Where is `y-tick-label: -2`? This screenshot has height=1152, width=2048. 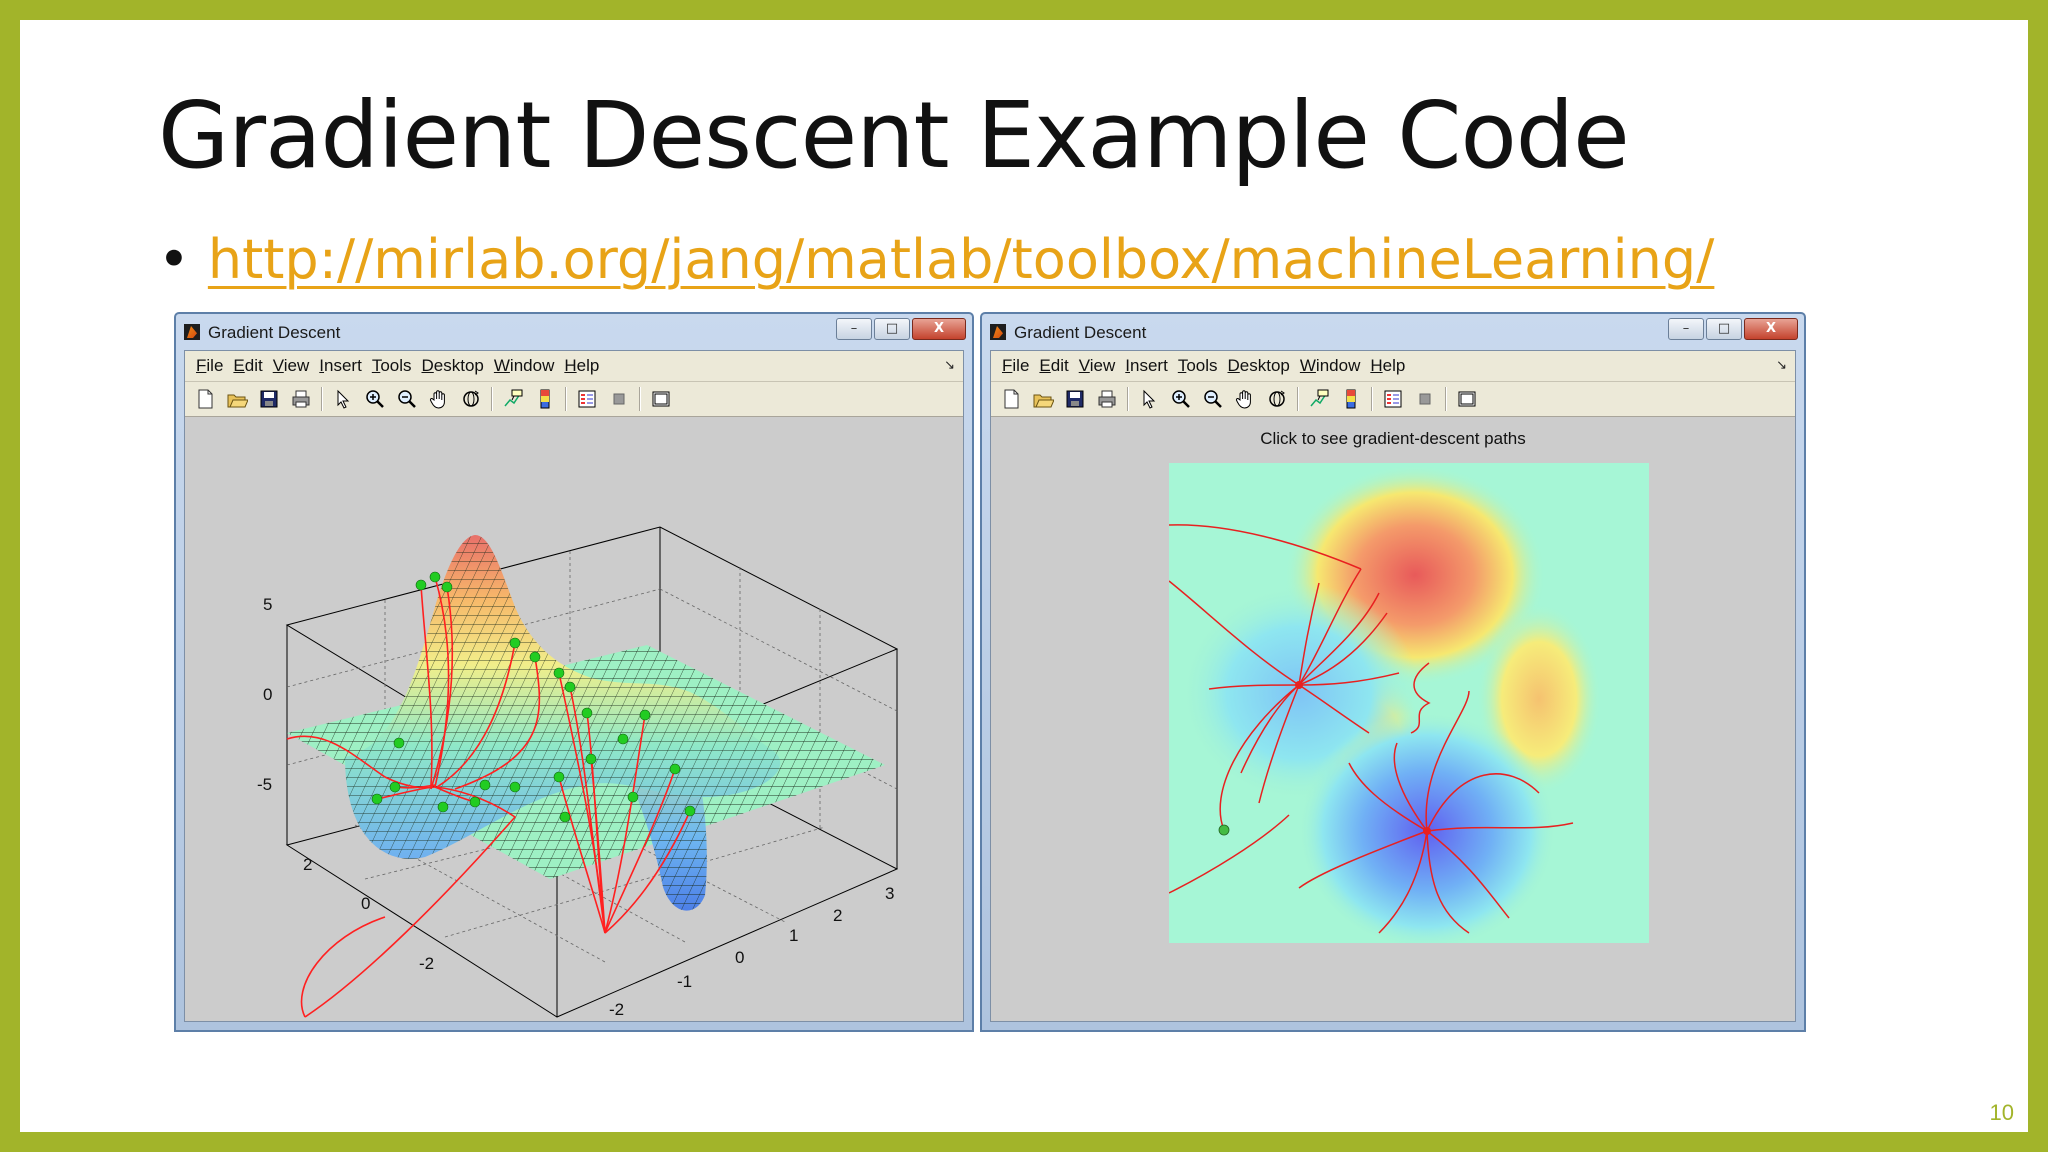
y-tick-label: -2 is located at coordinates (426, 963).